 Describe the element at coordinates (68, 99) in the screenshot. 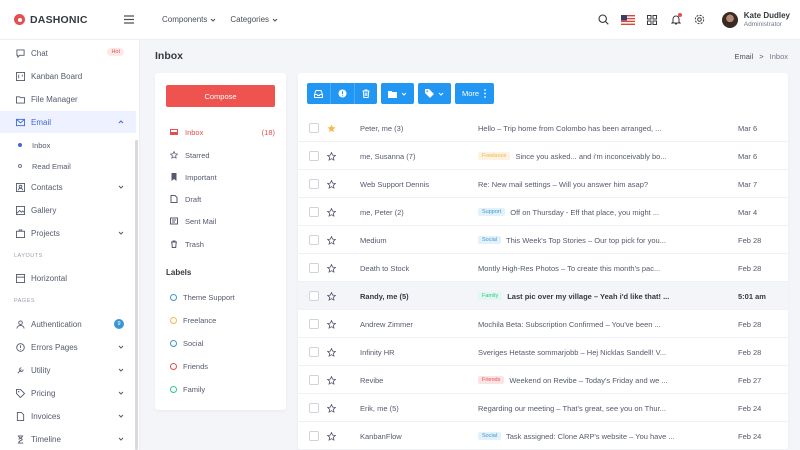

I see `sidebar-item-file-manager: File Manager` at that location.